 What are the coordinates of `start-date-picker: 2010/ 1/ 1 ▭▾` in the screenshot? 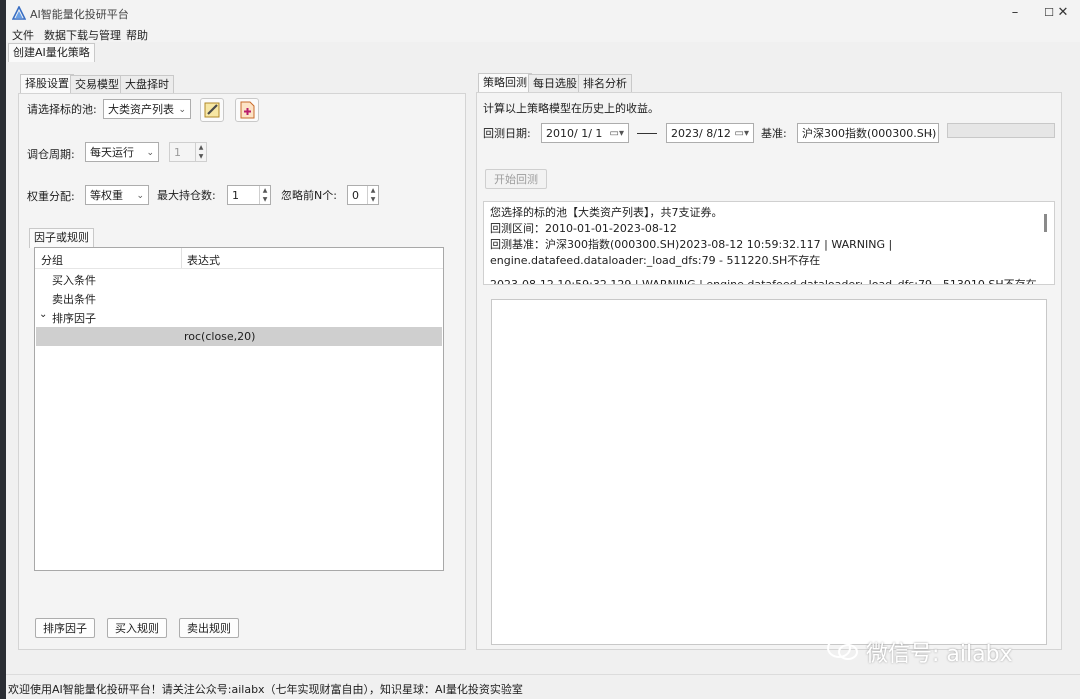 It's located at (585, 133).